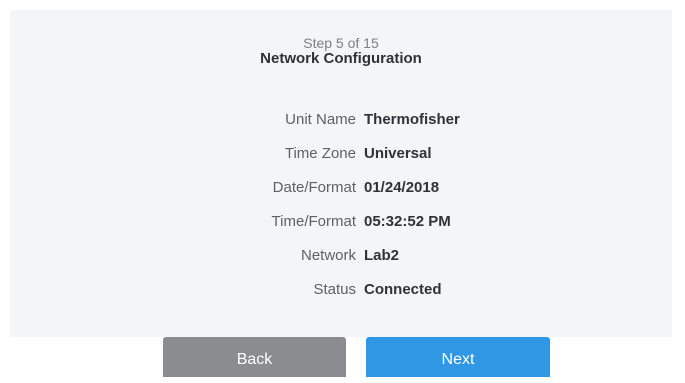  What do you see at coordinates (320, 119) in the screenshot?
I see `summary-row-label: Unit Name` at bounding box center [320, 119].